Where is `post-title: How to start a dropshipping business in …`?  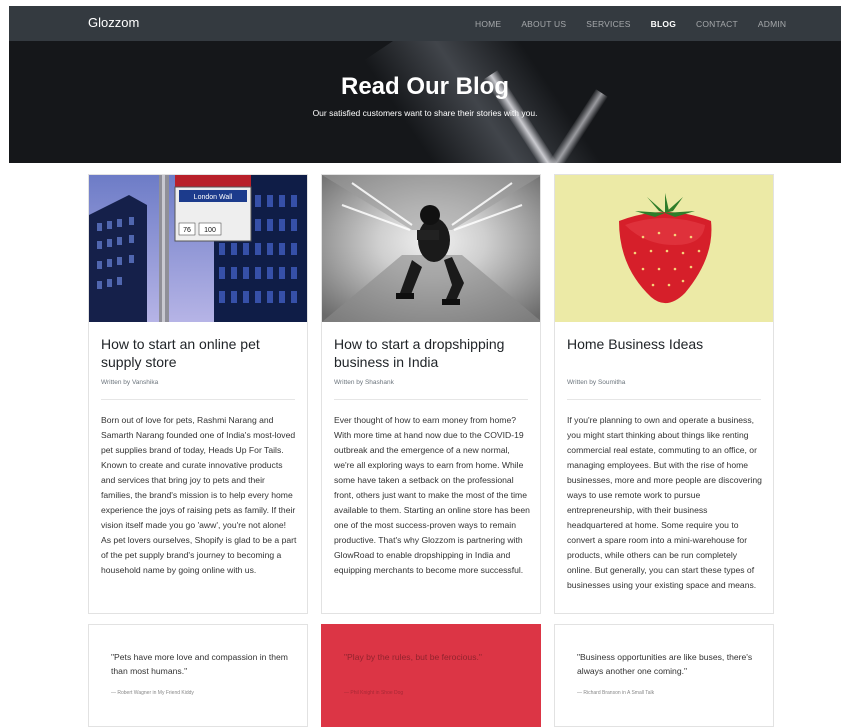
post-title: How to start a dropshipping business in … is located at coordinates (431, 353).